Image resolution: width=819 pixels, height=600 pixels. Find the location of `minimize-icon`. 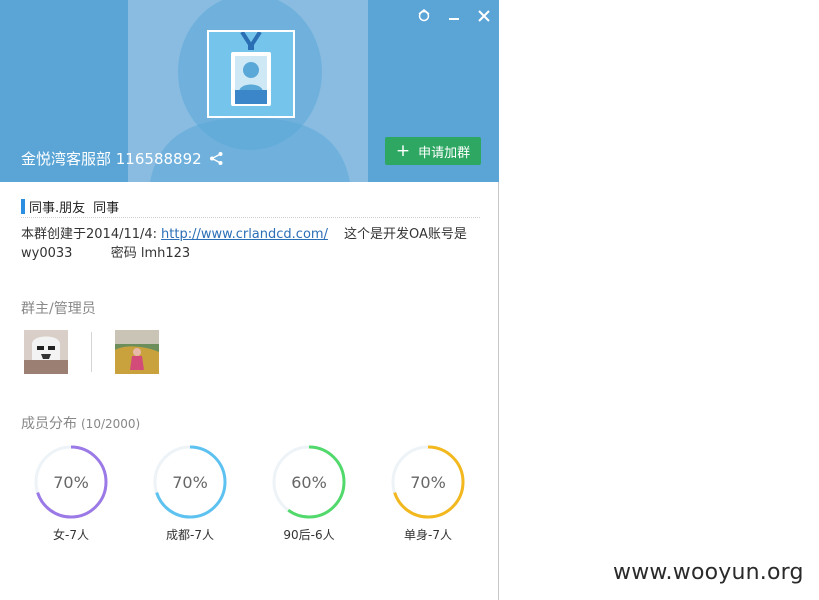

minimize-icon is located at coordinates (454, 16).